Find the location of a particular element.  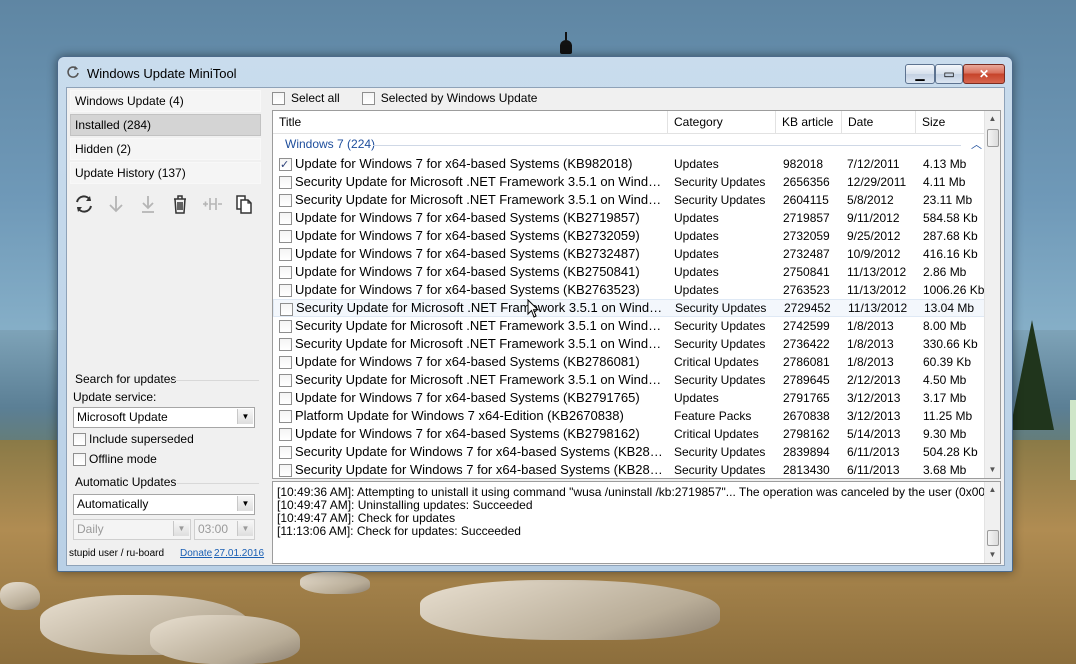

app-refresh-icon is located at coordinates (73, 72).